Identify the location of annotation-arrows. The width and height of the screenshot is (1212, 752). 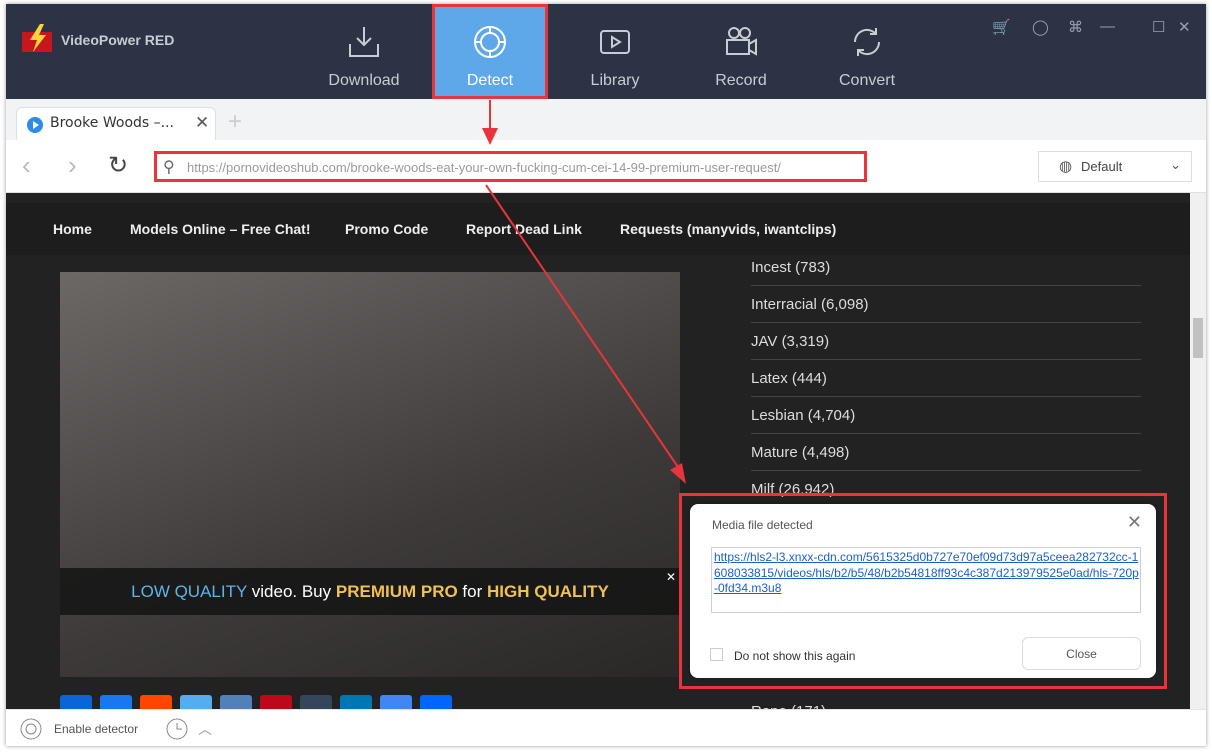
(584, 292).